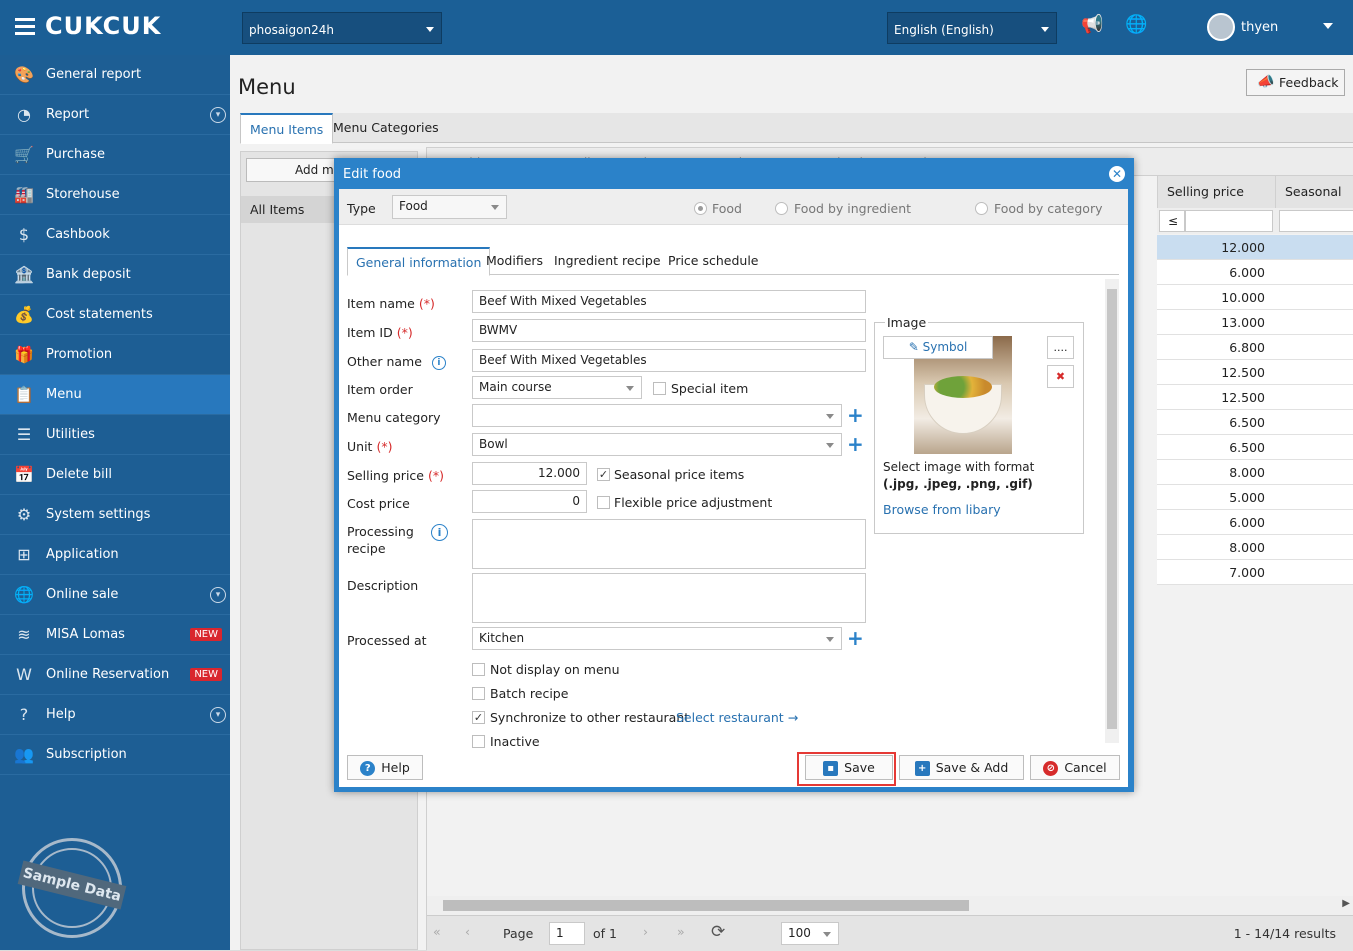 This screenshot has width=1353, height=951. I want to click on reload-icon: ⟳, so click(718, 932).